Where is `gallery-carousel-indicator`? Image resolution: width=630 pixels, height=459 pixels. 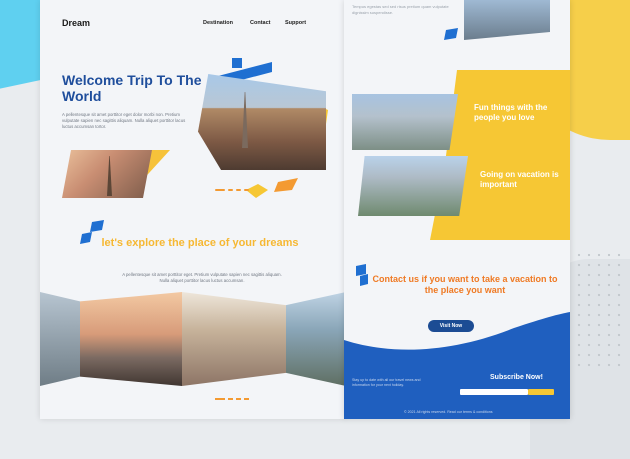
gallery-carousel-indicator is located at coordinates (232, 399).